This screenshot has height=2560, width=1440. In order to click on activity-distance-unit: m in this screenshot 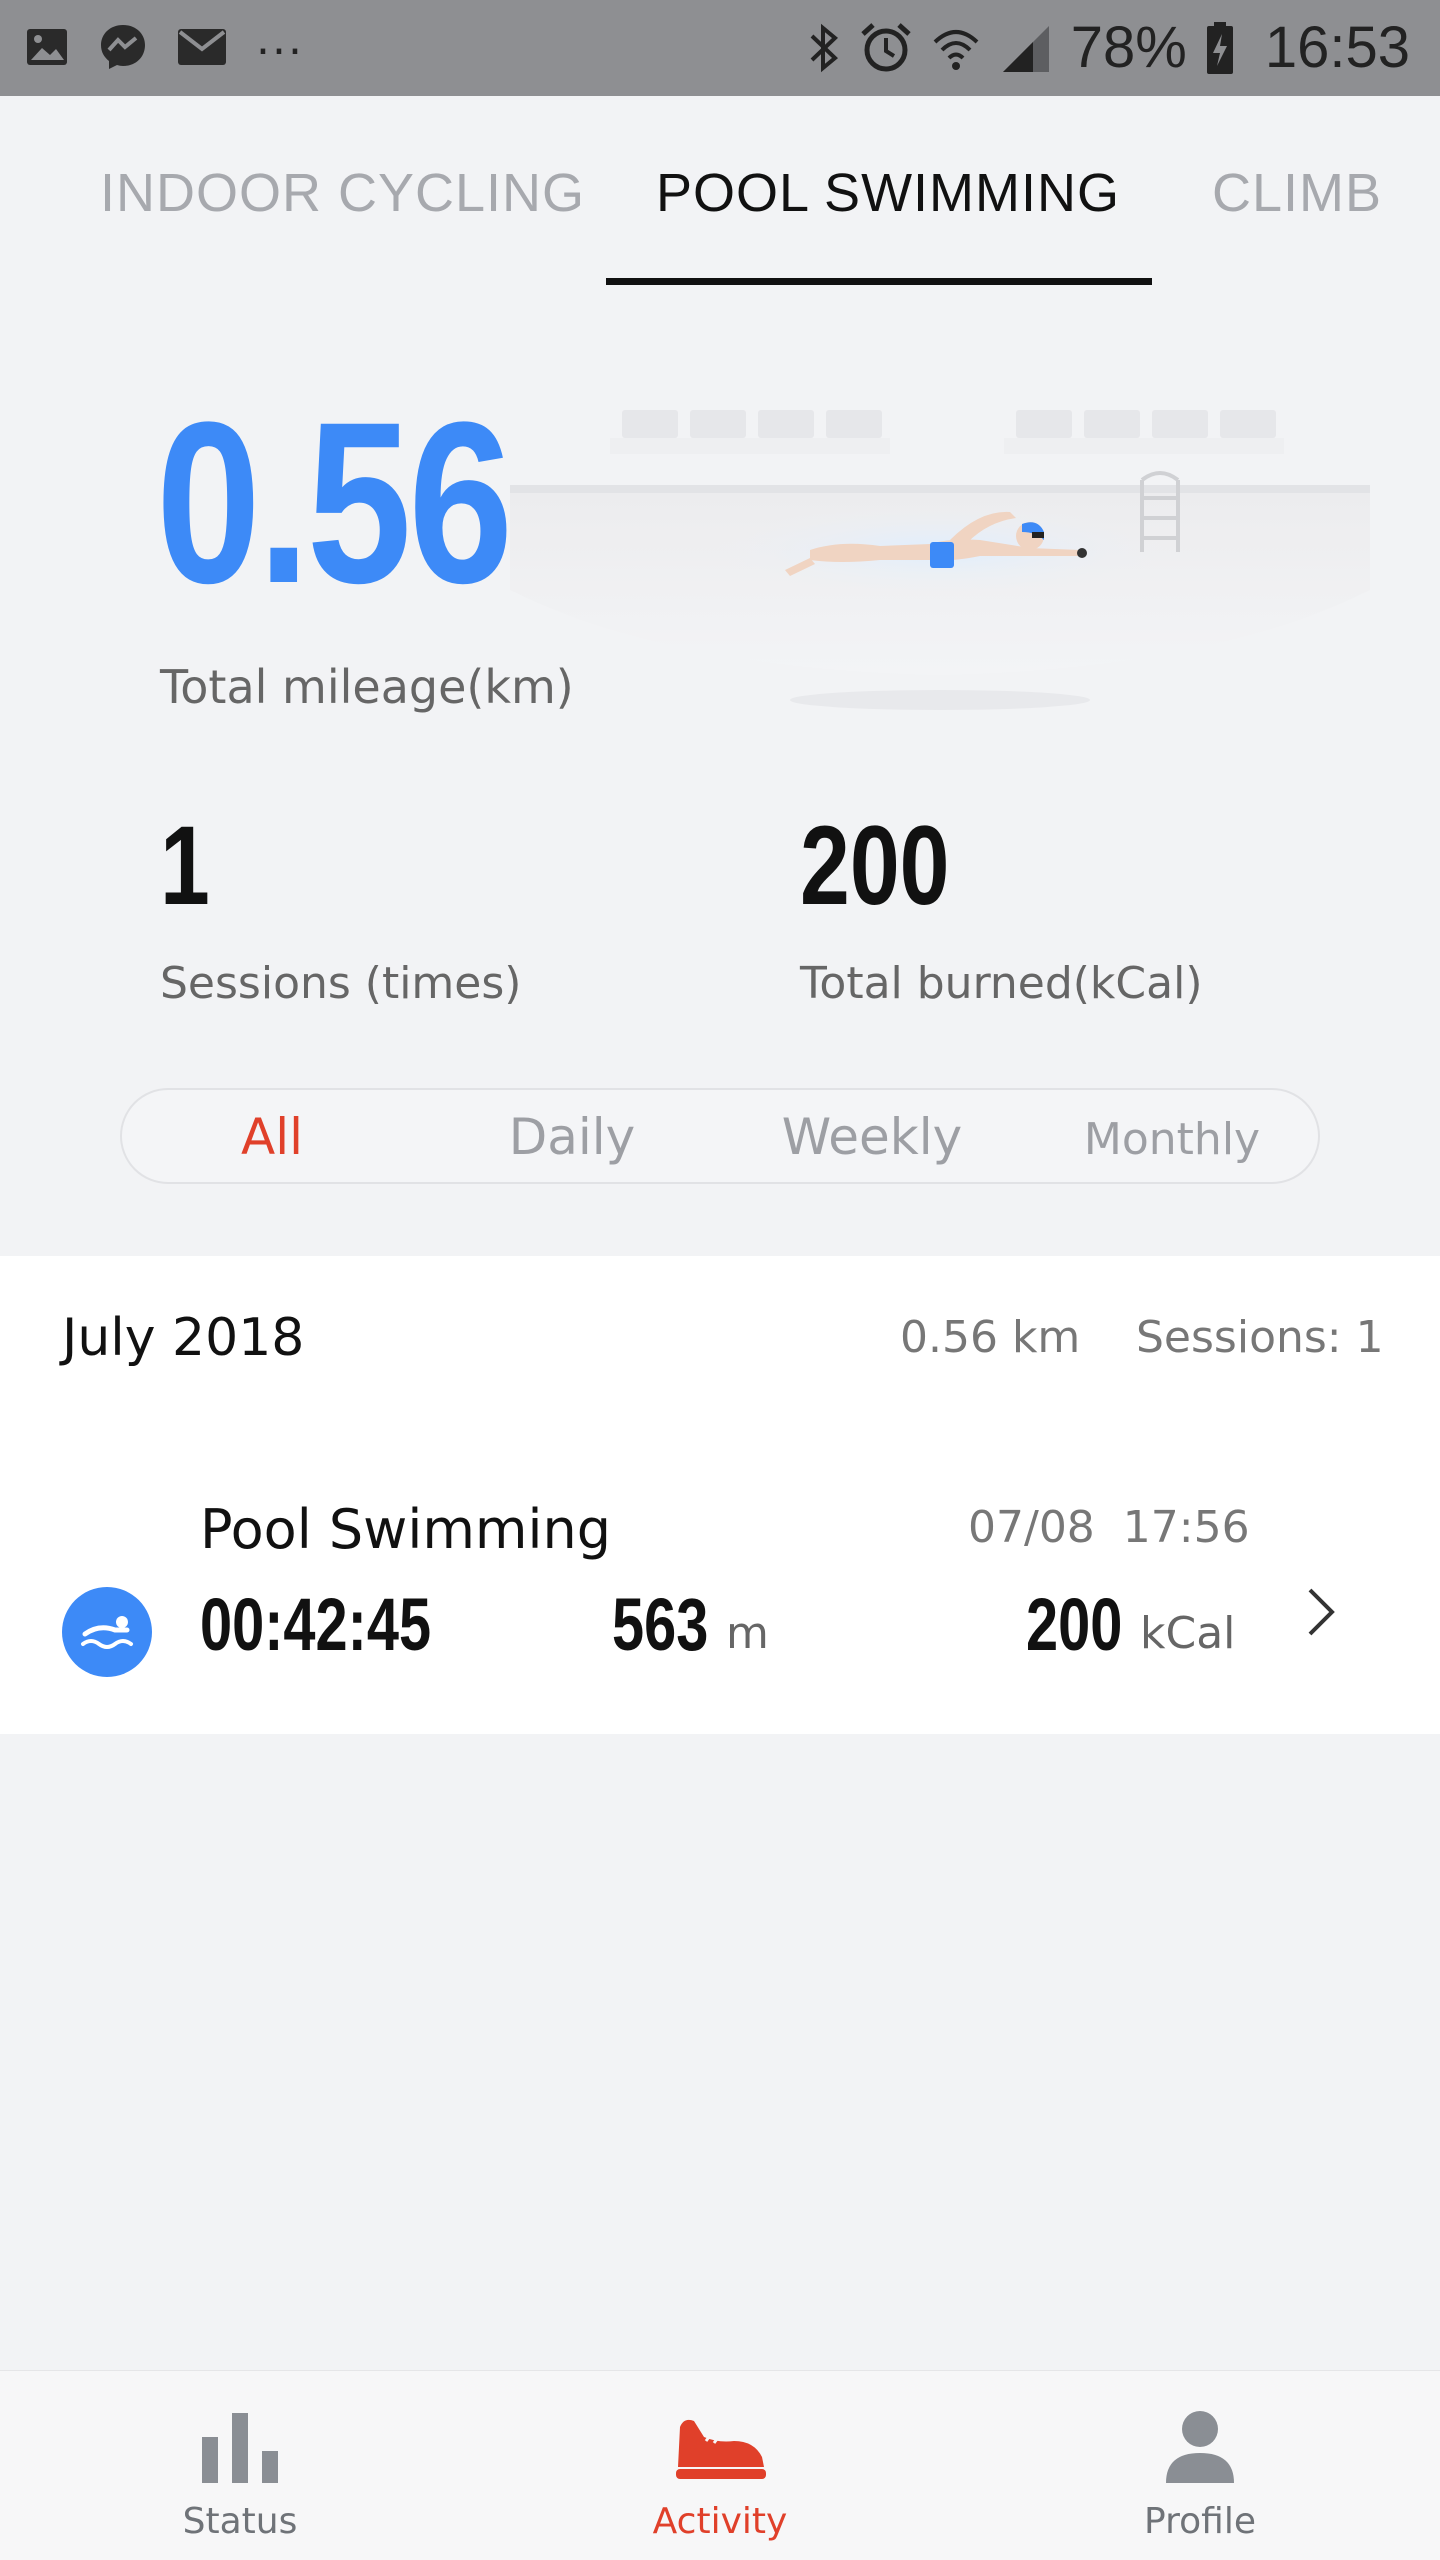, I will do `click(747, 1633)`.